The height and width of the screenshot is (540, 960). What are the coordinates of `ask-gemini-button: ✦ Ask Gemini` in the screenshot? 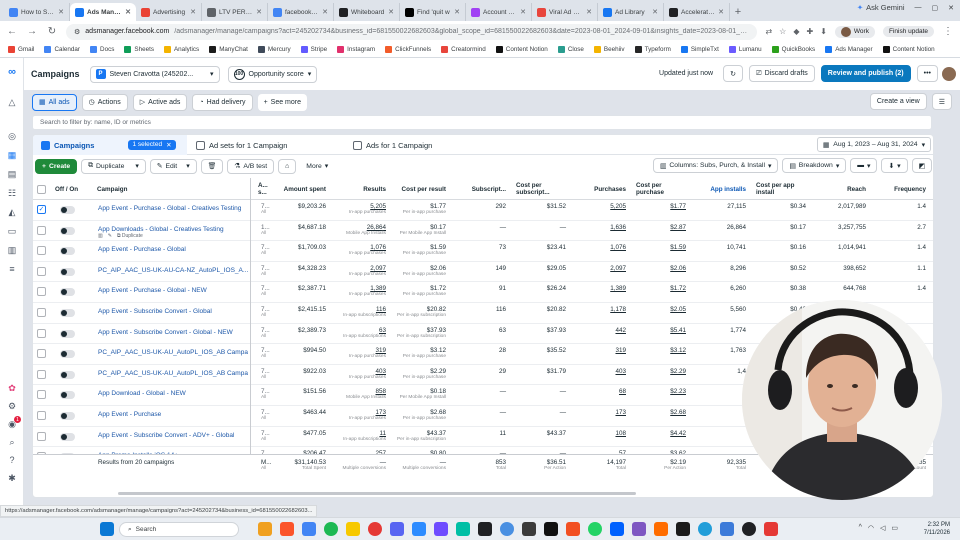 It's located at (881, 7).